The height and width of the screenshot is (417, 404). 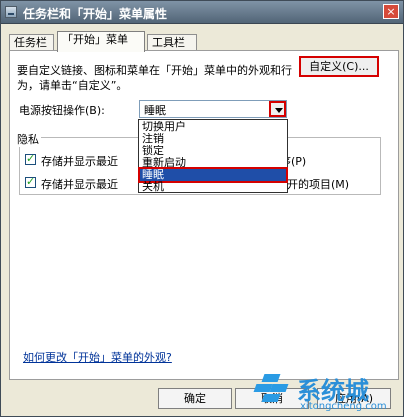 What do you see at coordinates (391, 11) in the screenshot?
I see `close-button: ×` at bounding box center [391, 11].